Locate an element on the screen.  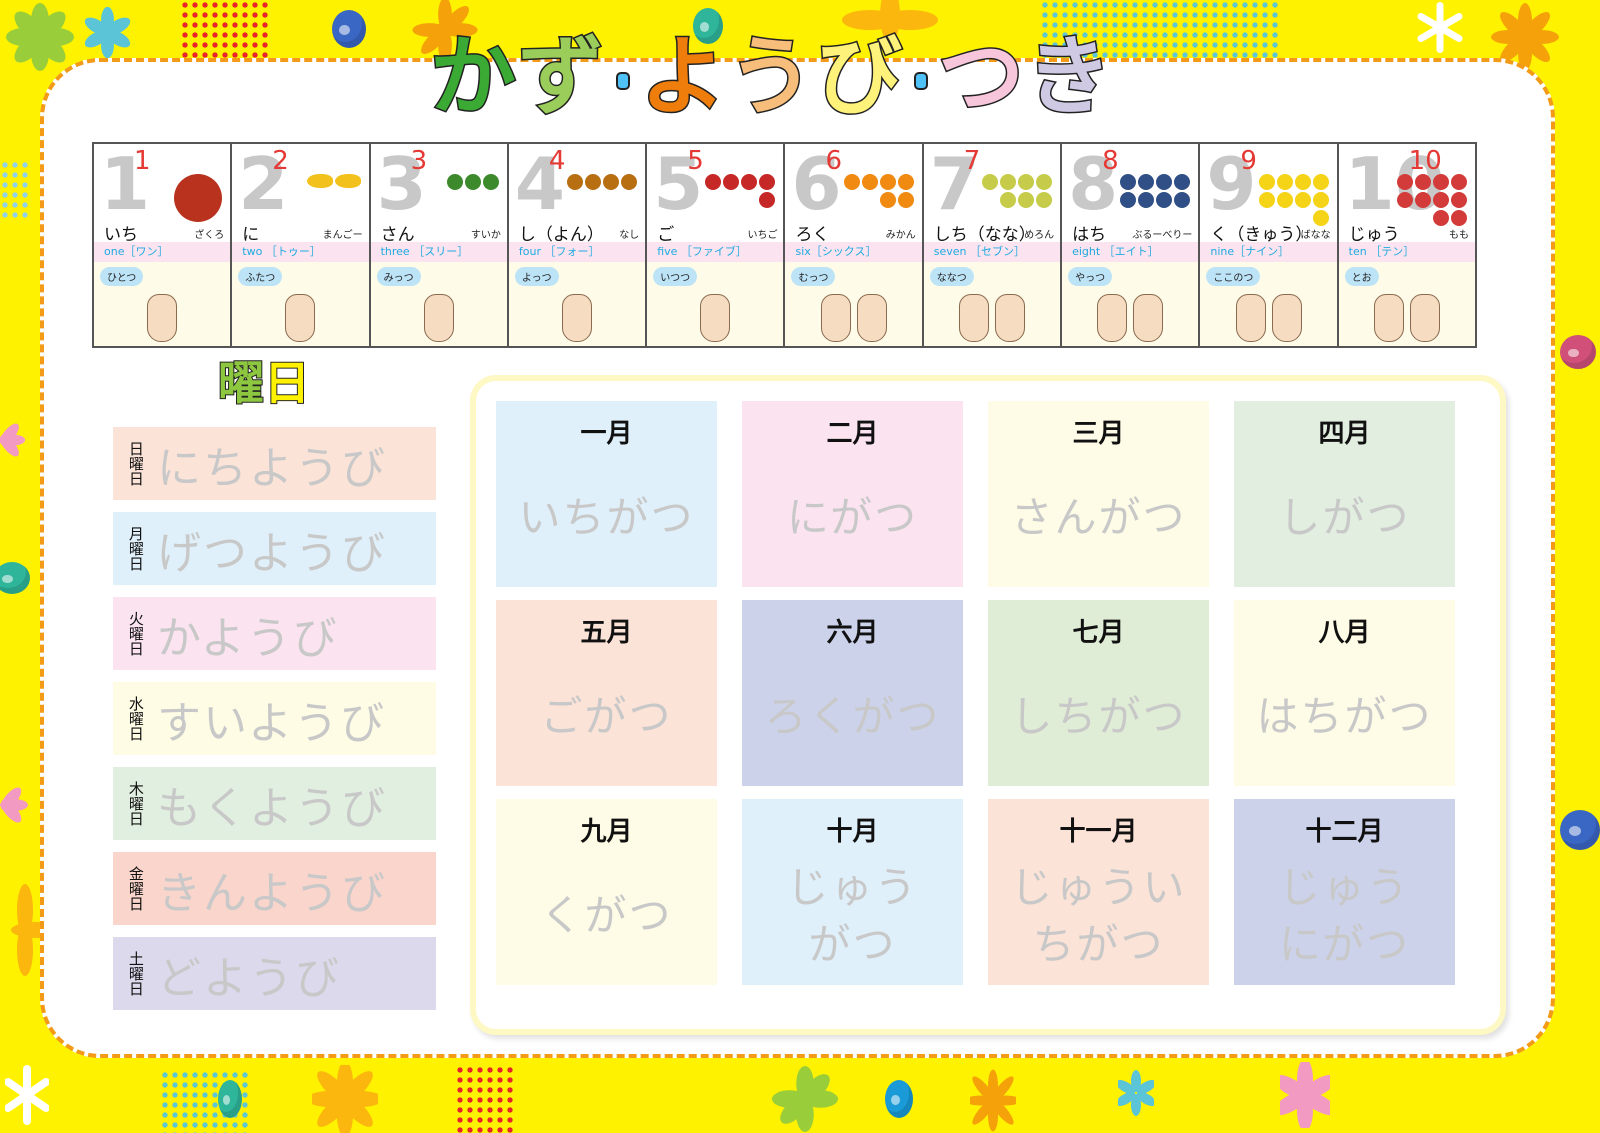
count-word: いつつ is located at coordinates (675, 276).